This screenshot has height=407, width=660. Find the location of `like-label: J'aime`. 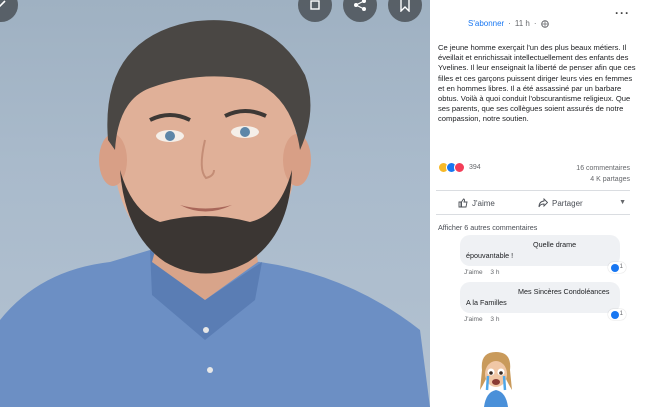

like-label: J'aime is located at coordinates (483, 203).